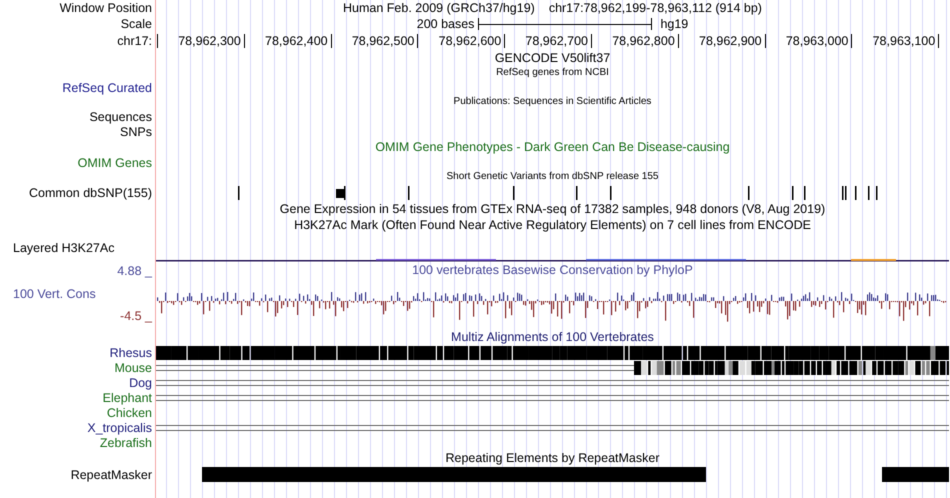 The height and width of the screenshot is (498, 950). Describe the element at coordinates (553, 102) in the screenshot. I see `track-title: Publications: Sequences in Scientific Articles` at that location.